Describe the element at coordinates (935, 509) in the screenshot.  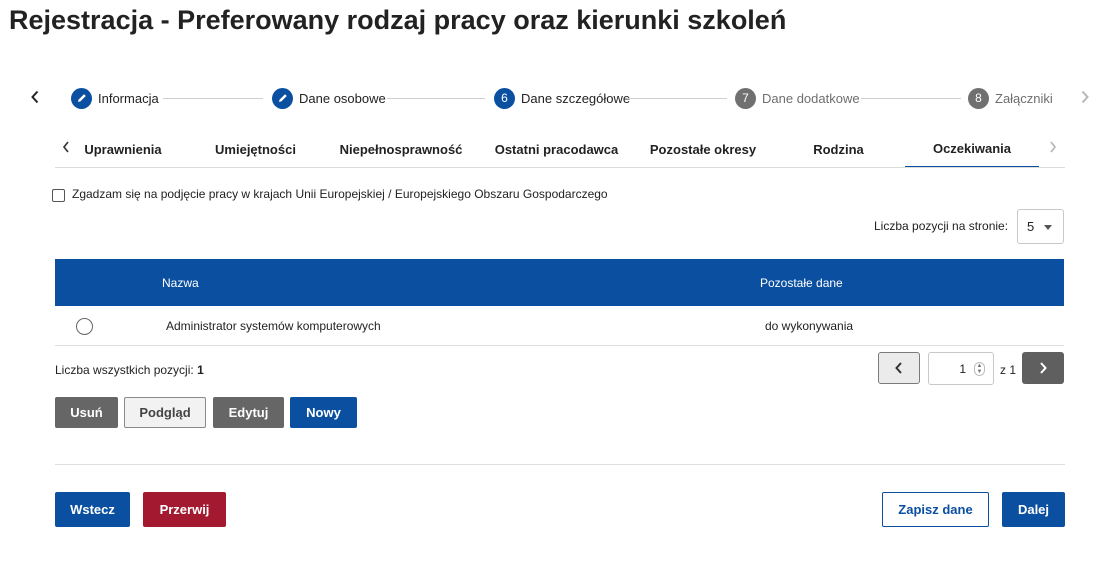
I see `save-button: Zapisz dane` at that location.